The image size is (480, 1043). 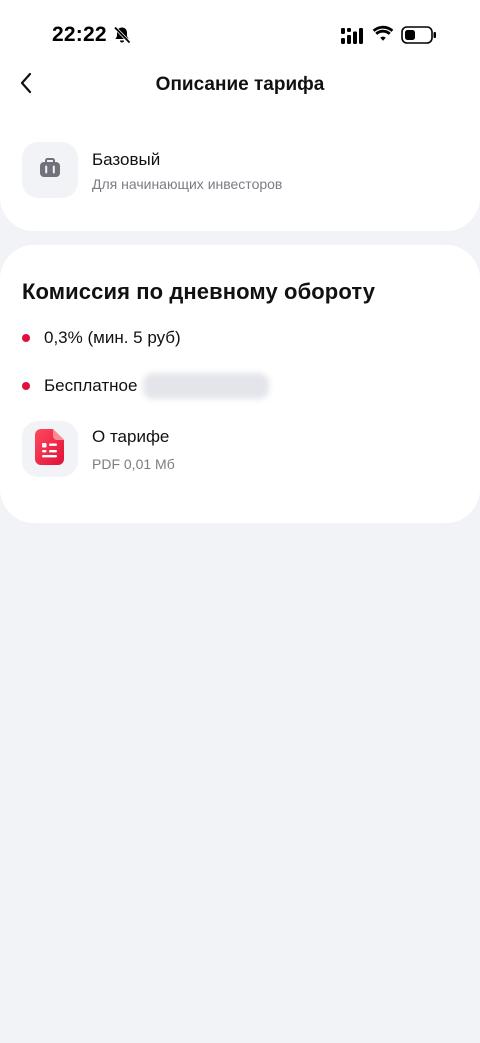 I want to click on document-meta: PDF 0,01 Мб, so click(x=133, y=464).